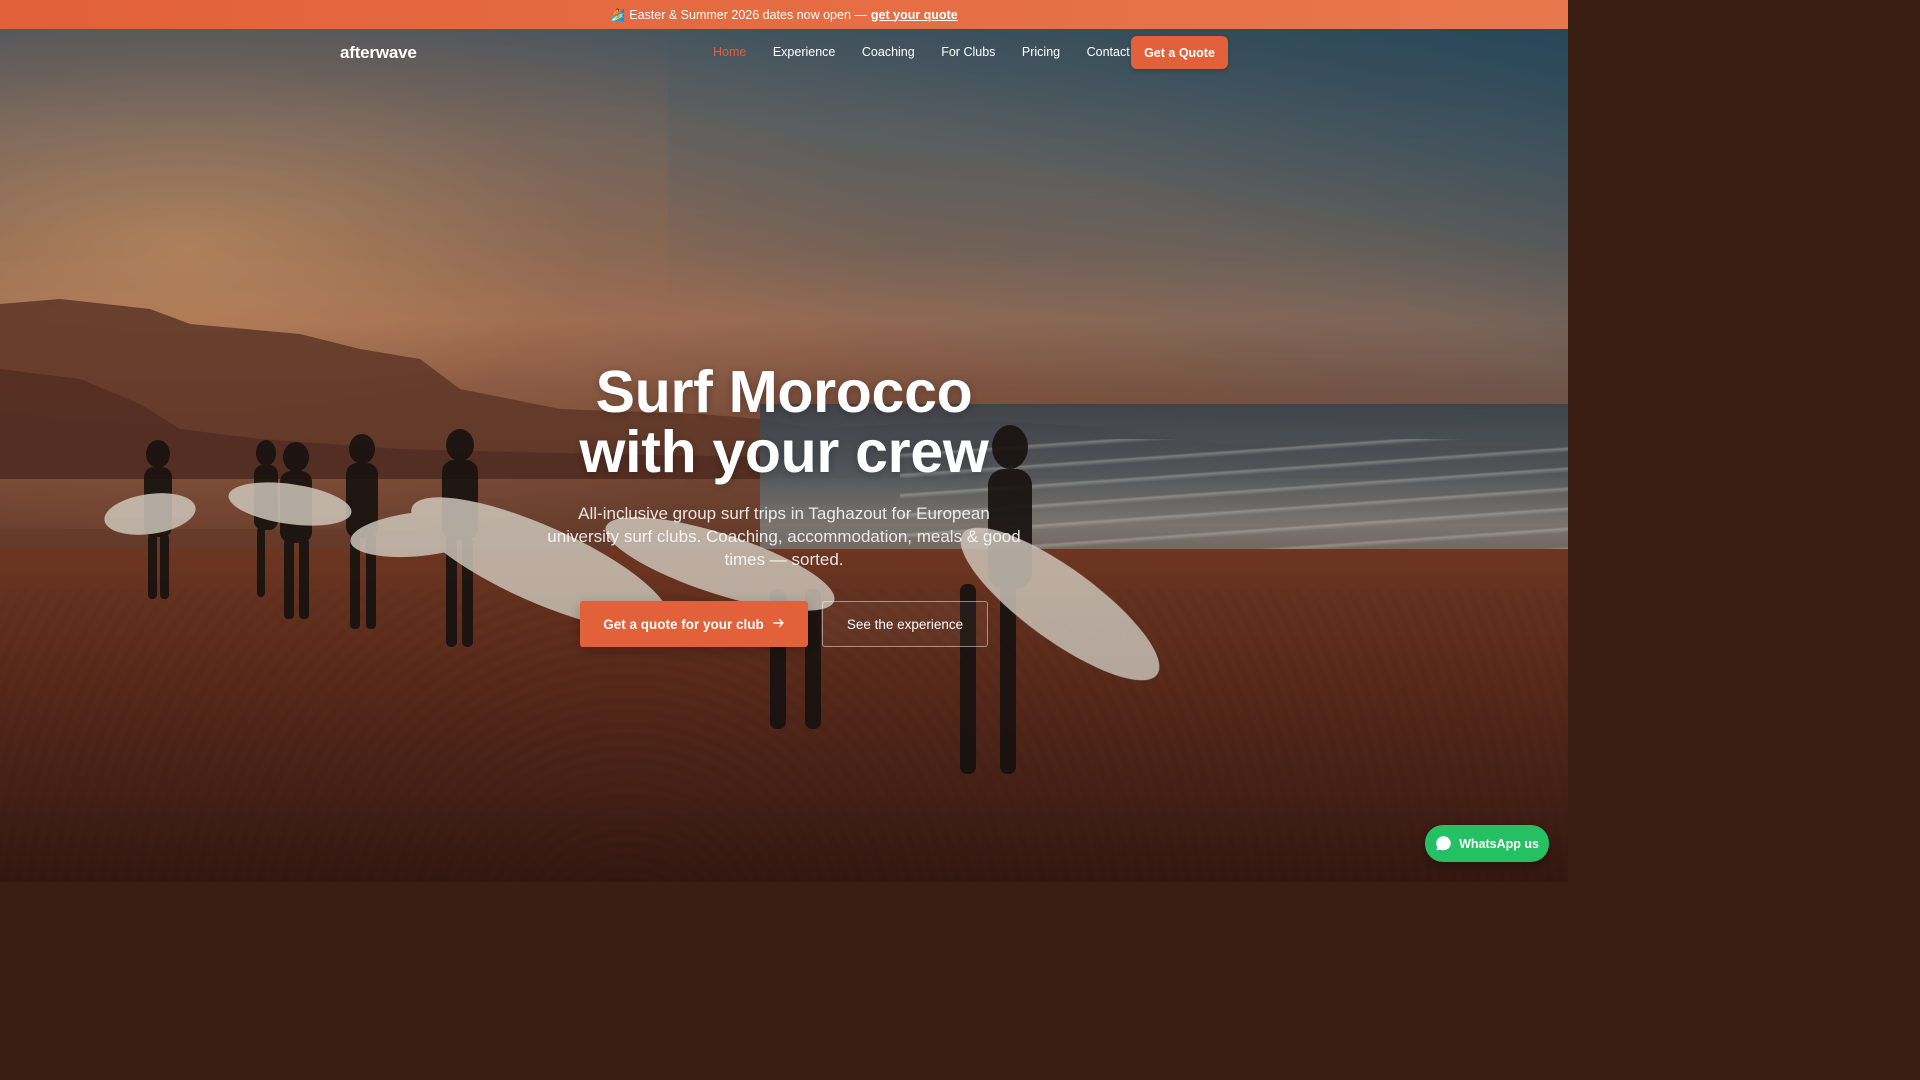 This screenshot has height=1080, width=1920. I want to click on hero-headline: Surf Morocco with your crew, so click(784, 422).